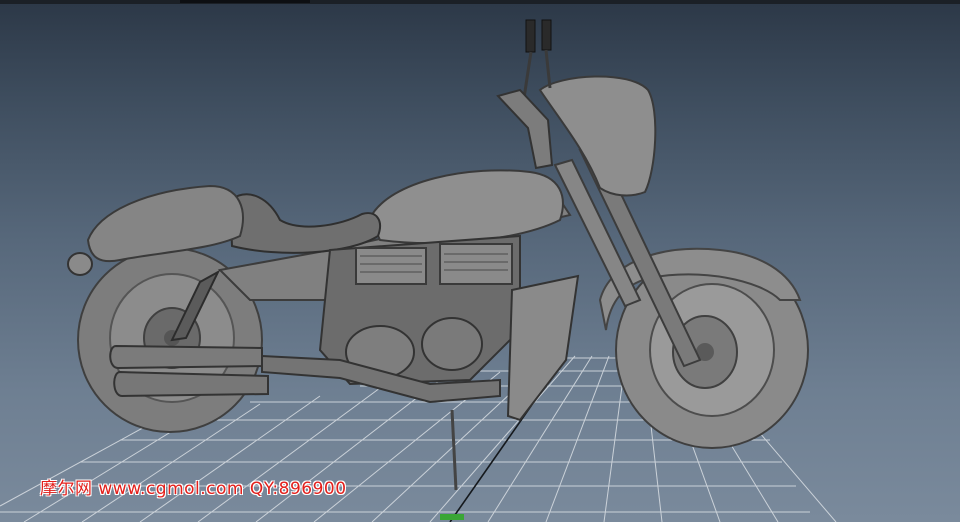 Image resolution: width=960 pixels, height=522 pixels. What do you see at coordinates (548, 69) in the screenshot?
I see `mirror-stem-right` at bounding box center [548, 69].